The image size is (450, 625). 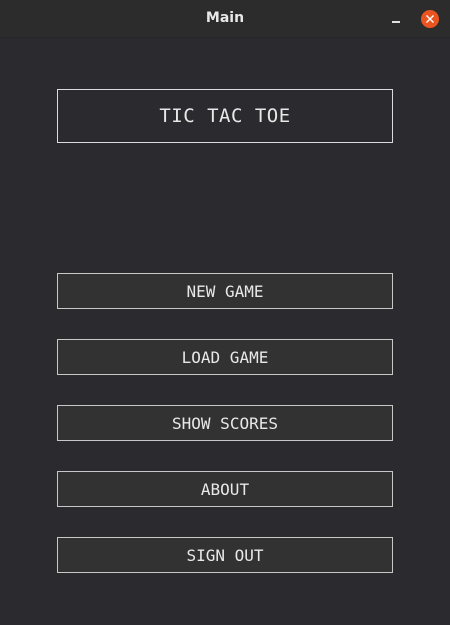 I want to click on minimize-icon, so click(x=396, y=20).